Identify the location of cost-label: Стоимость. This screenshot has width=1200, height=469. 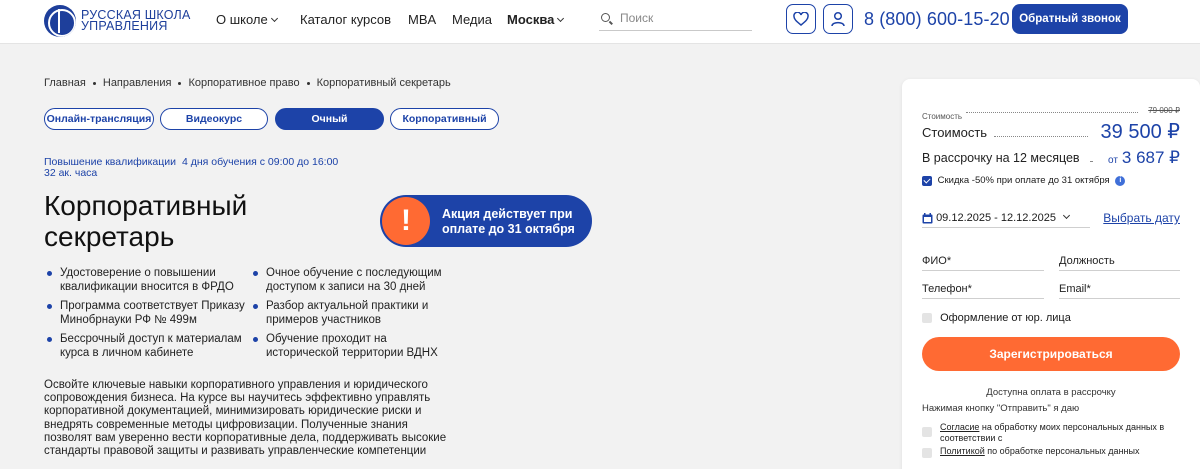
(955, 132).